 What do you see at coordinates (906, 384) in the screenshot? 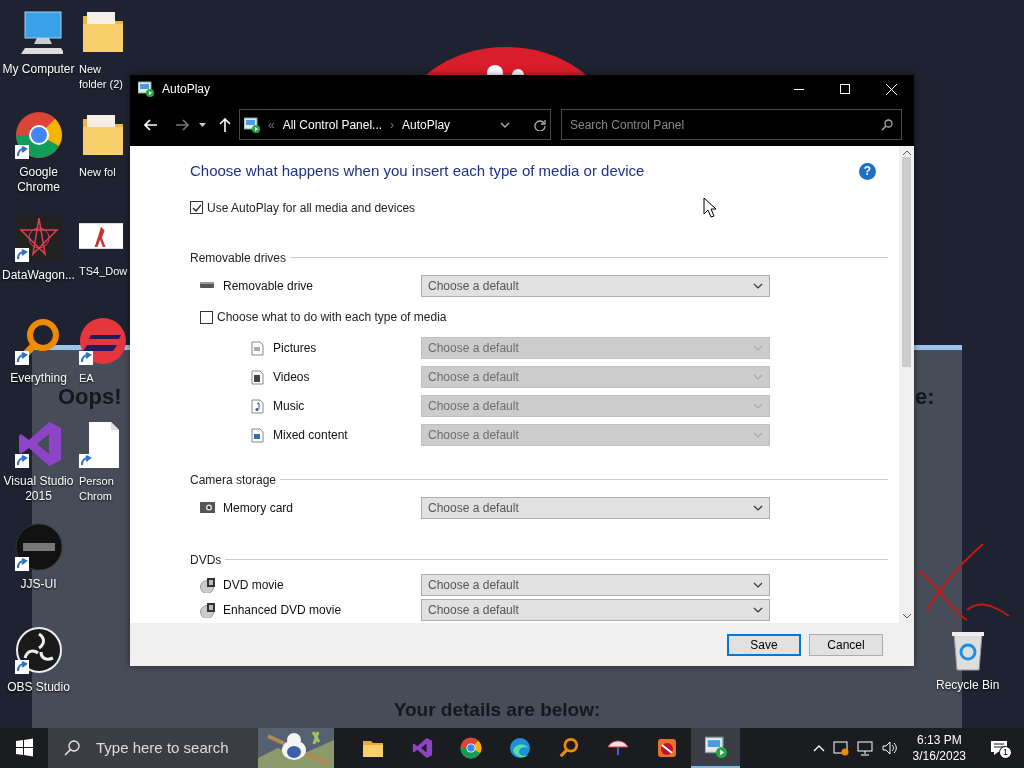
I see `scrollbar` at bounding box center [906, 384].